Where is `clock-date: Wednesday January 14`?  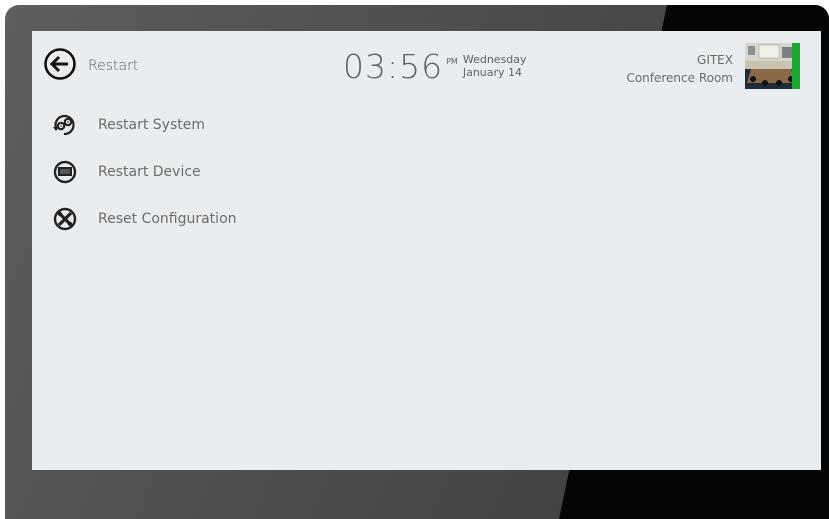 clock-date: Wednesday January 14 is located at coordinates (495, 66).